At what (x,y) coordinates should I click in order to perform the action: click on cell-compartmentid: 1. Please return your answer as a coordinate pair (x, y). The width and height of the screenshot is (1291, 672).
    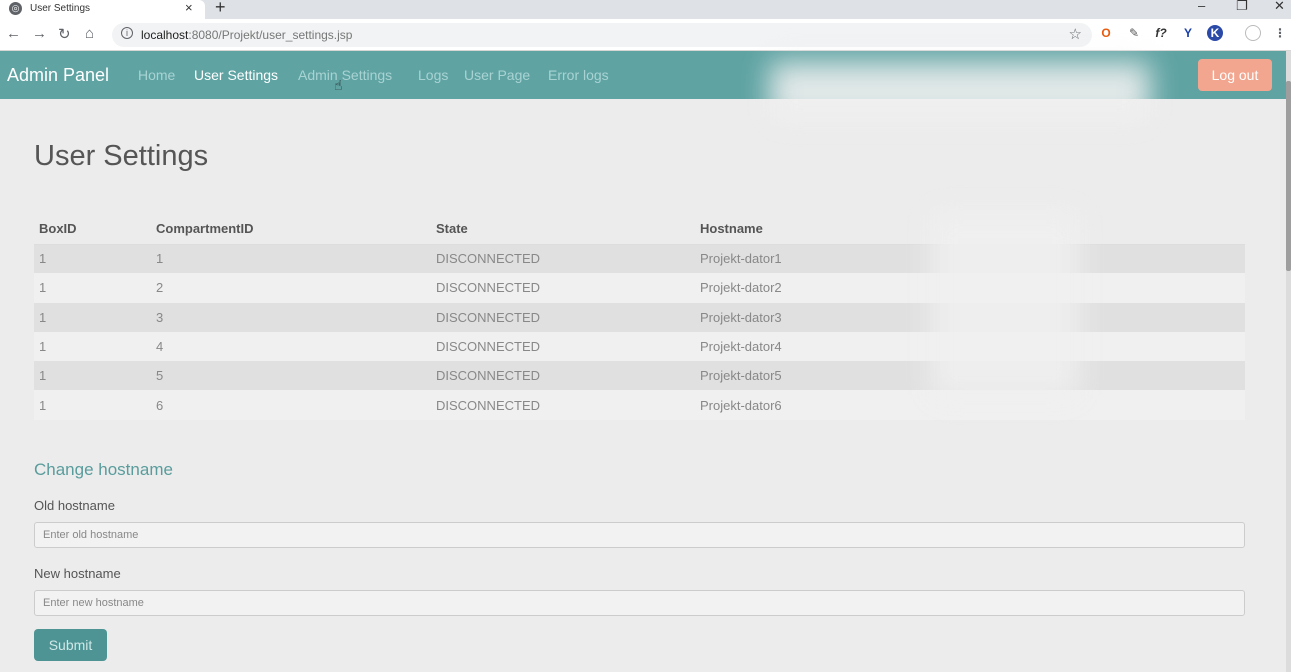
    Looking at the image, I should click on (160, 259).